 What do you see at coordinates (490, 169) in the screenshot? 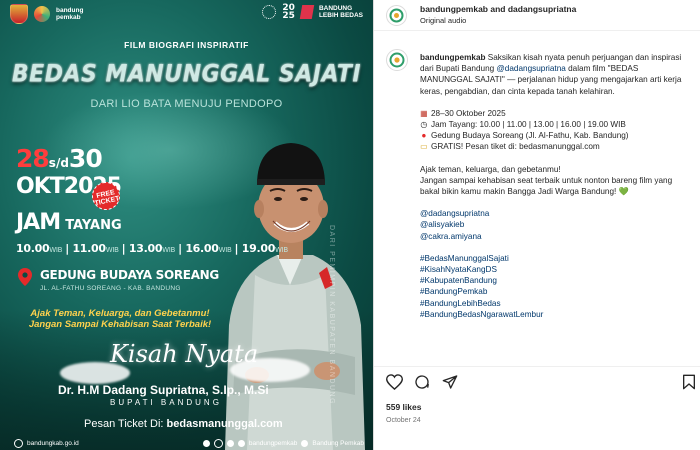
I see `invite-text: Ajak teman, keluarga, dan gebetanmu!` at bounding box center [490, 169].